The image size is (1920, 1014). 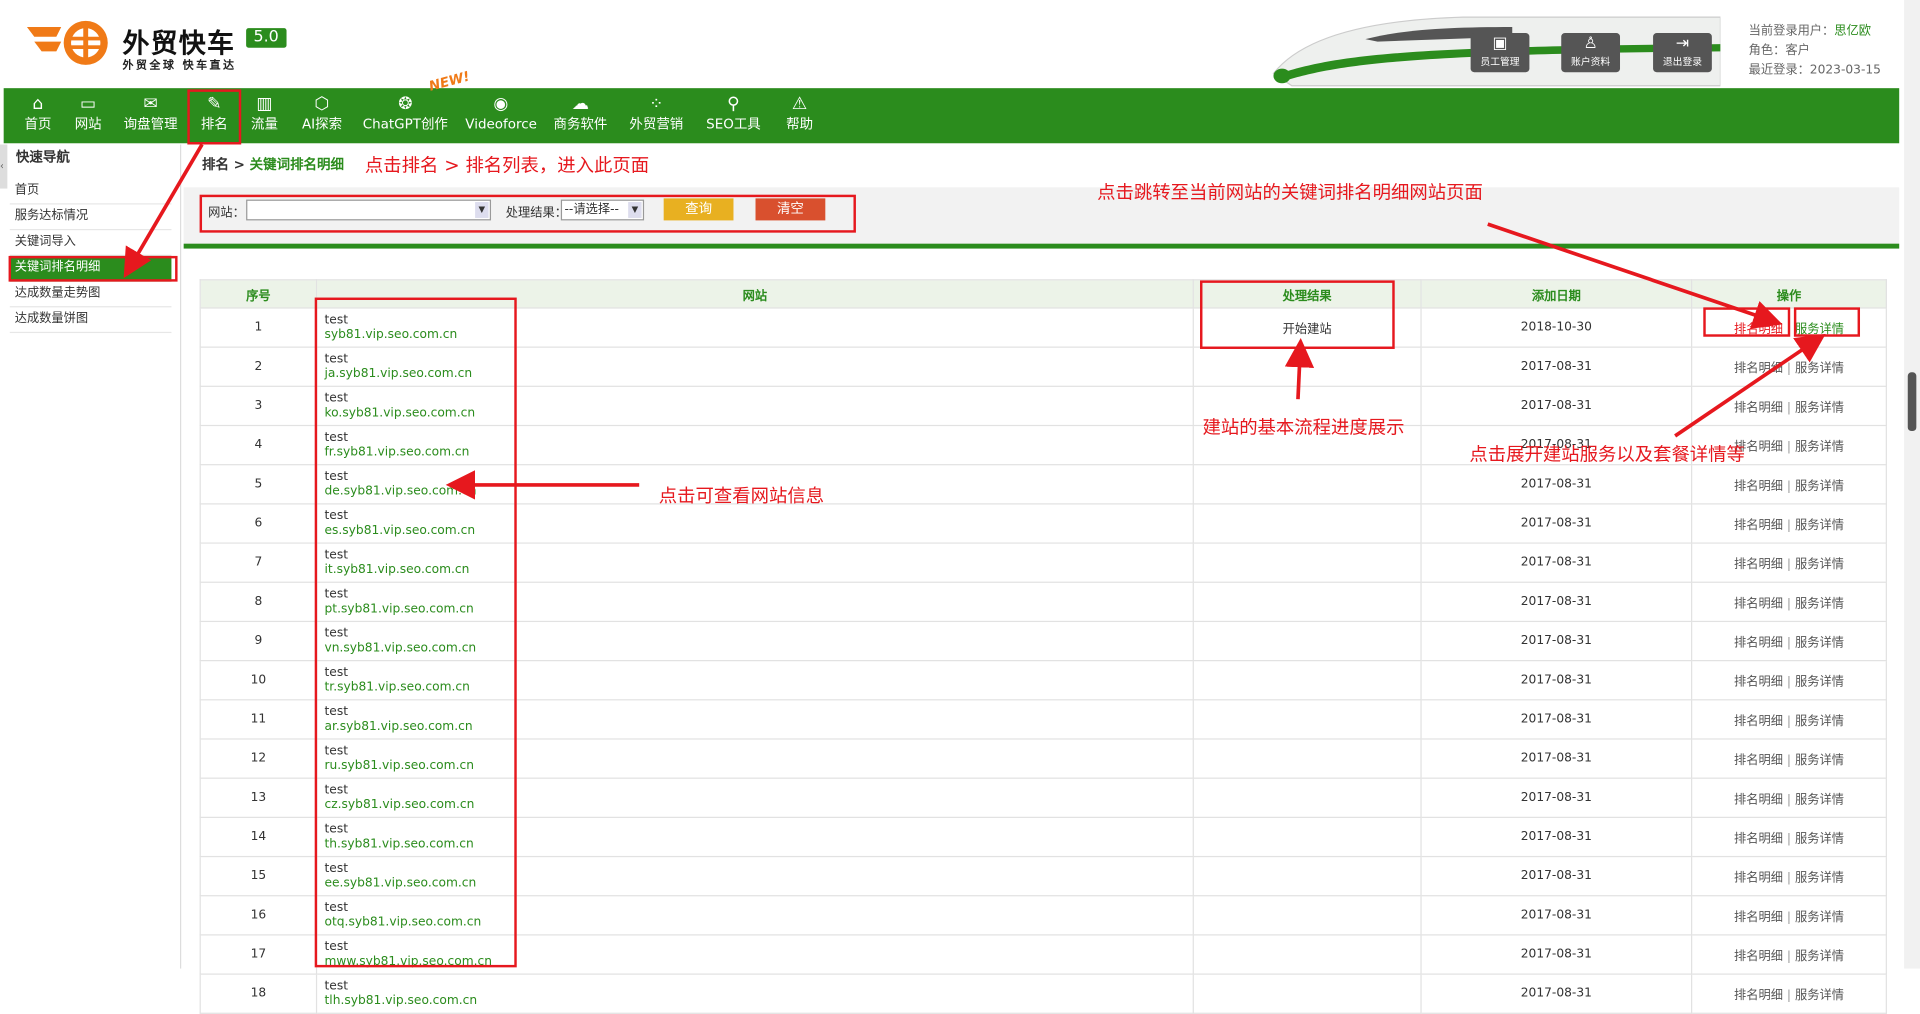 What do you see at coordinates (264, 115) in the screenshot?
I see `nav-item-traffic: ▥ 流量` at bounding box center [264, 115].